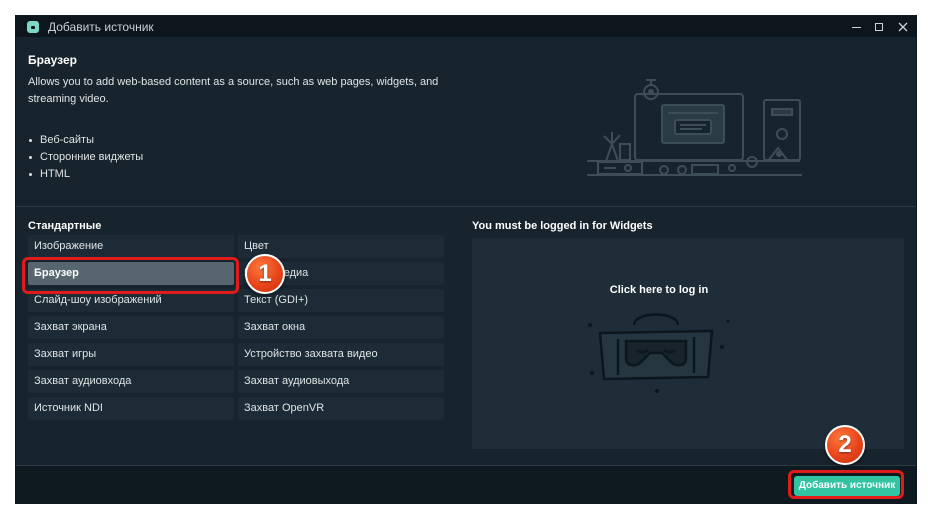 The image size is (932, 519). I want to click on close-icon, so click(903, 26).